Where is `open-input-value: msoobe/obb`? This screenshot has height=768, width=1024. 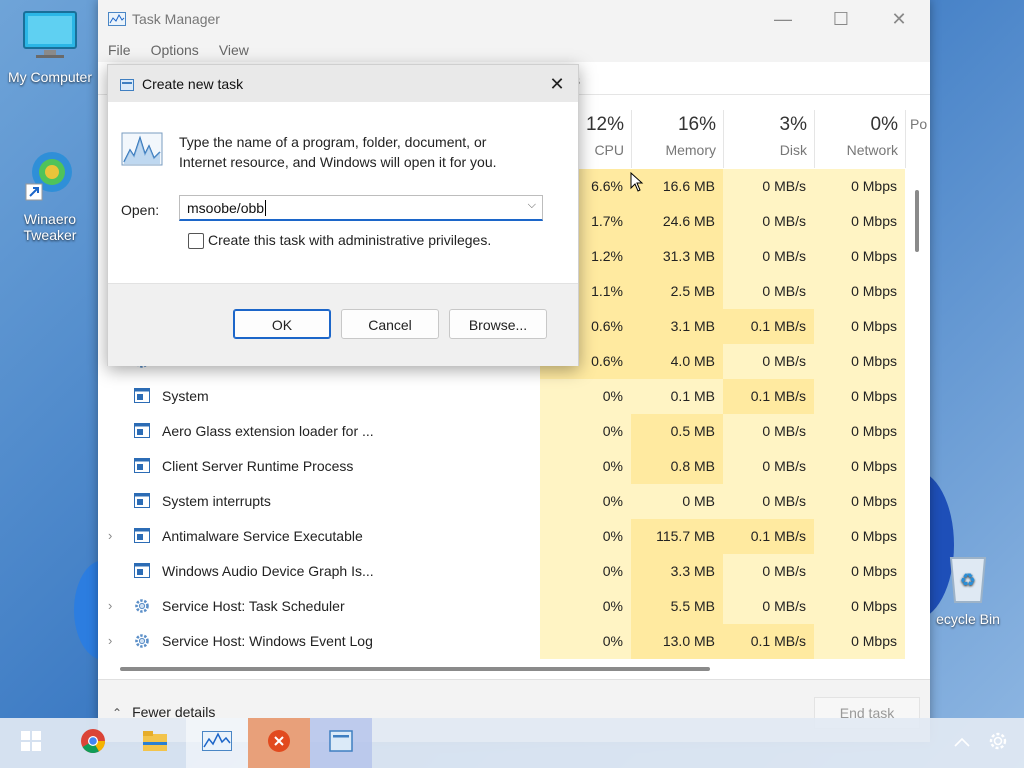 open-input-value: msoobe/obb is located at coordinates (225, 208).